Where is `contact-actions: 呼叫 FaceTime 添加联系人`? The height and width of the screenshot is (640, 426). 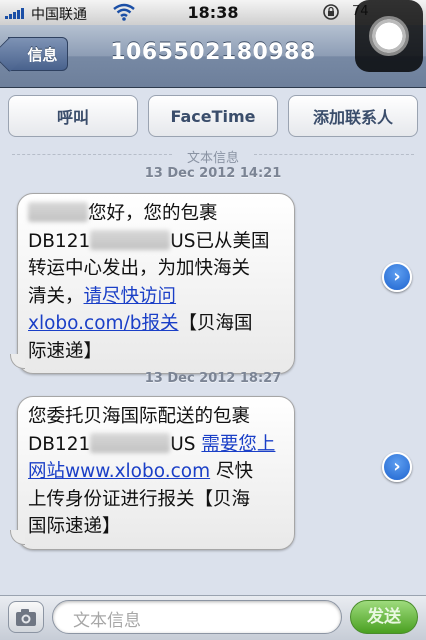
contact-actions: 呼叫 FaceTime 添加联系人 is located at coordinates (213, 116).